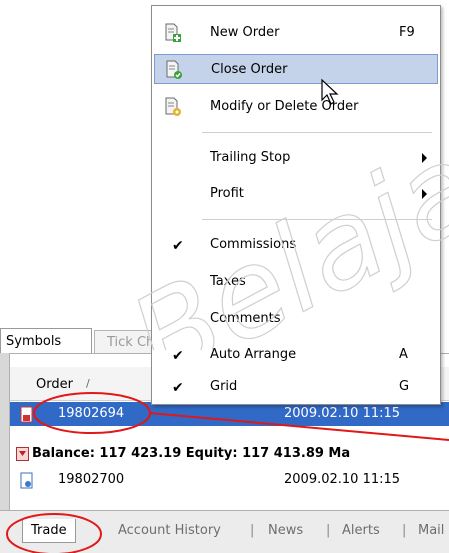 This screenshot has width=449, height=553. I want to click on menu-item-label: Grid, so click(224, 386).